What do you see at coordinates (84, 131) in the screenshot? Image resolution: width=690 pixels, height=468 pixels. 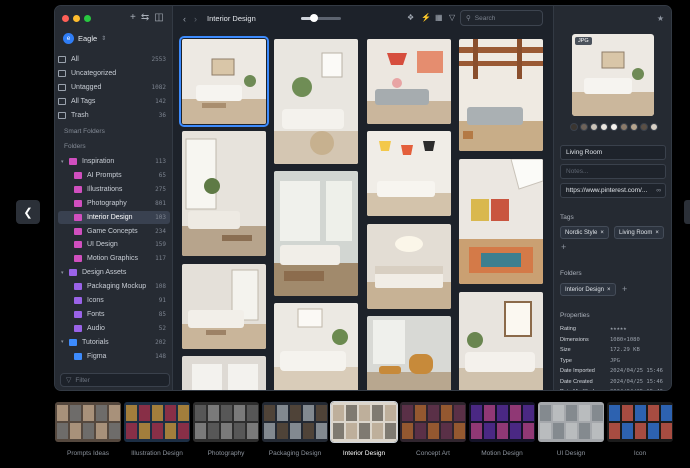 I see `smart-folders-heading: Smart Folders` at bounding box center [84, 131].